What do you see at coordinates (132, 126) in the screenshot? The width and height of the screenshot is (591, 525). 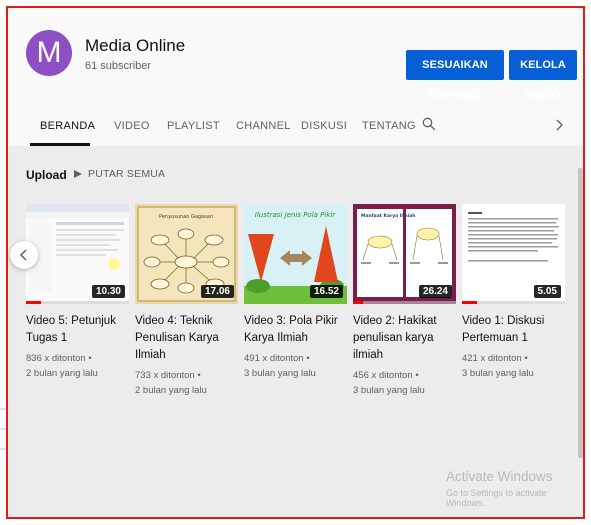 I see `tab-video: VIDEO` at bounding box center [132, 126].